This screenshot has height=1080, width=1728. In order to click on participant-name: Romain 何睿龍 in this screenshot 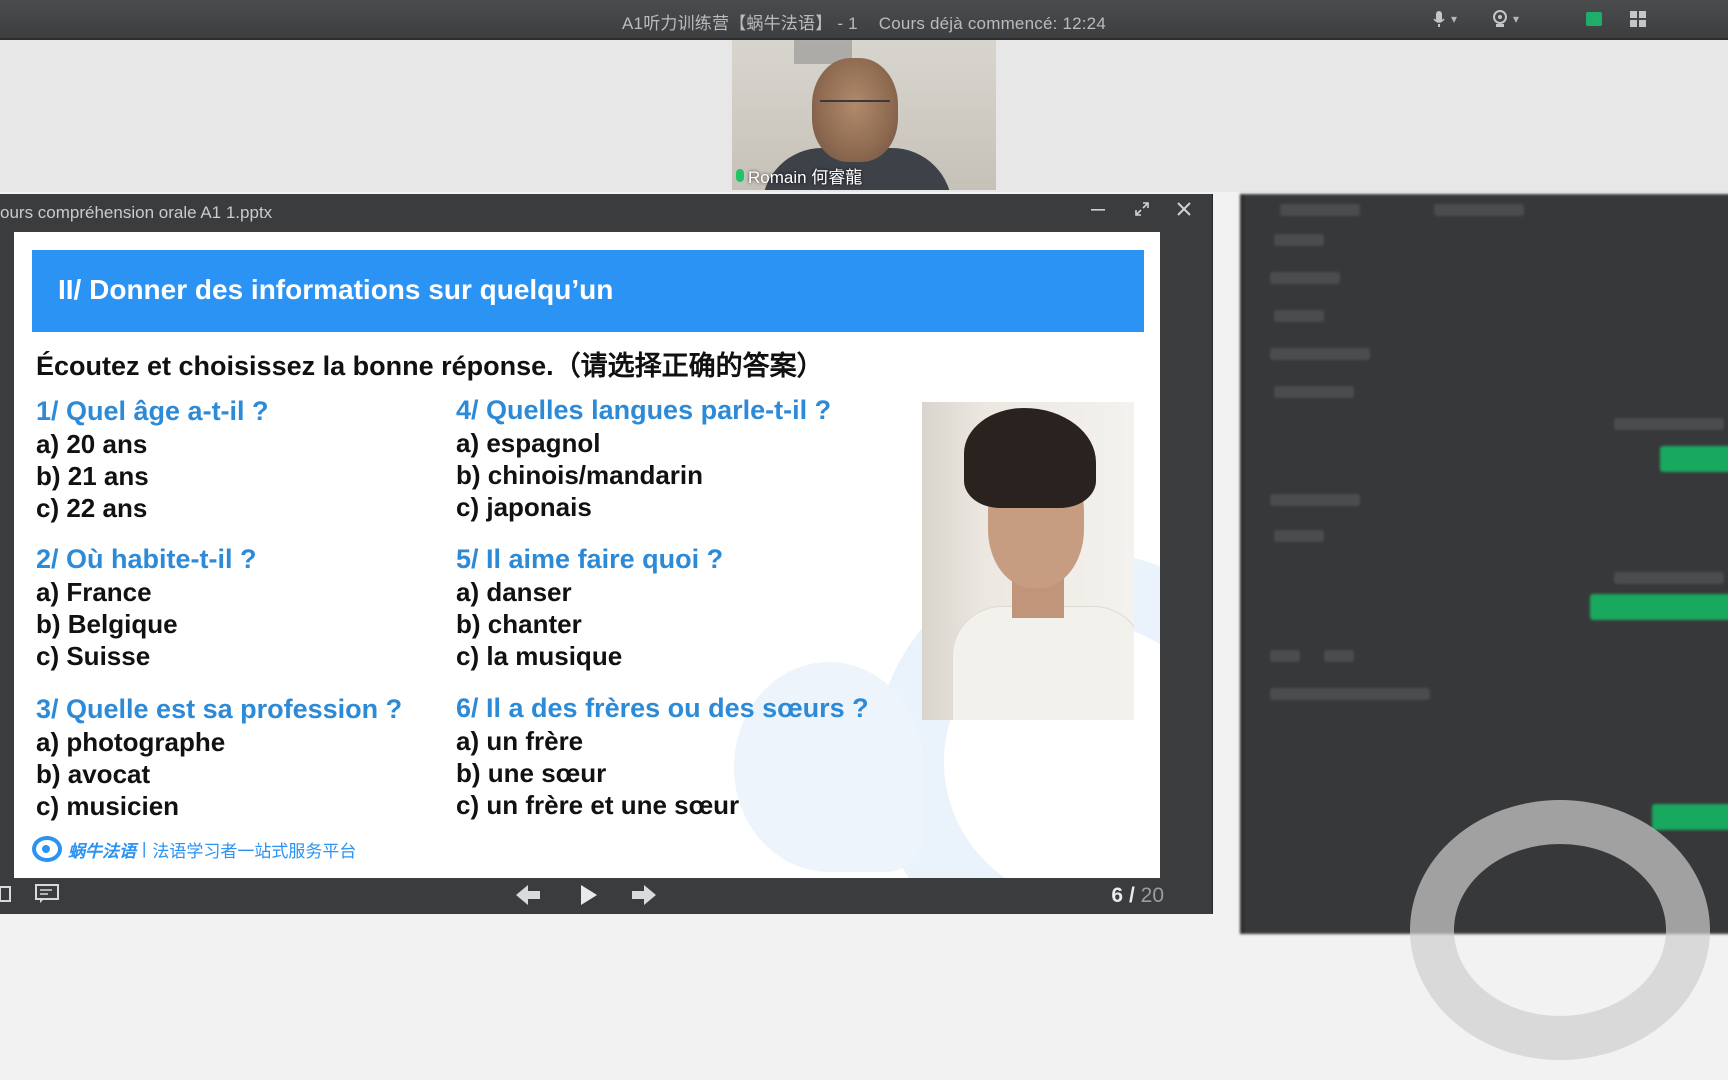, I will do `click(805, 177)`.